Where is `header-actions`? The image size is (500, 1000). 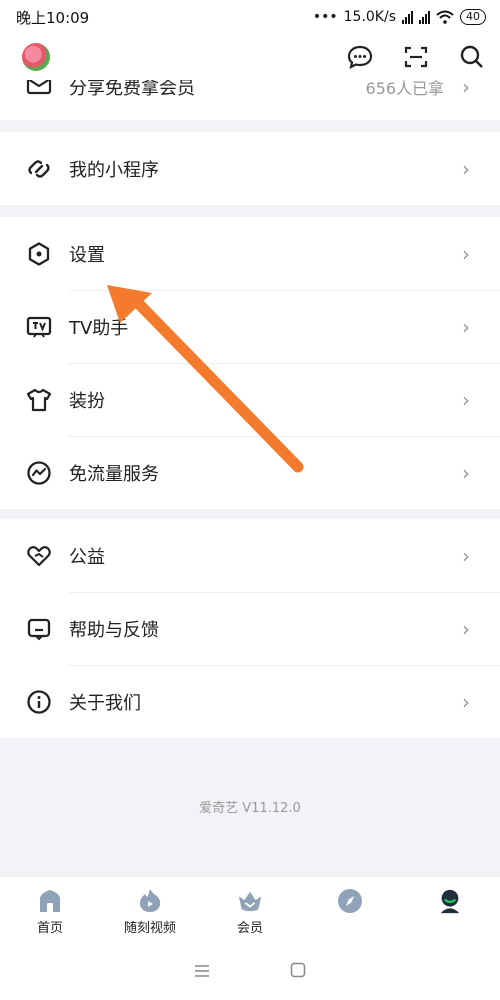 header-actions is located at coordinates (416, 57).